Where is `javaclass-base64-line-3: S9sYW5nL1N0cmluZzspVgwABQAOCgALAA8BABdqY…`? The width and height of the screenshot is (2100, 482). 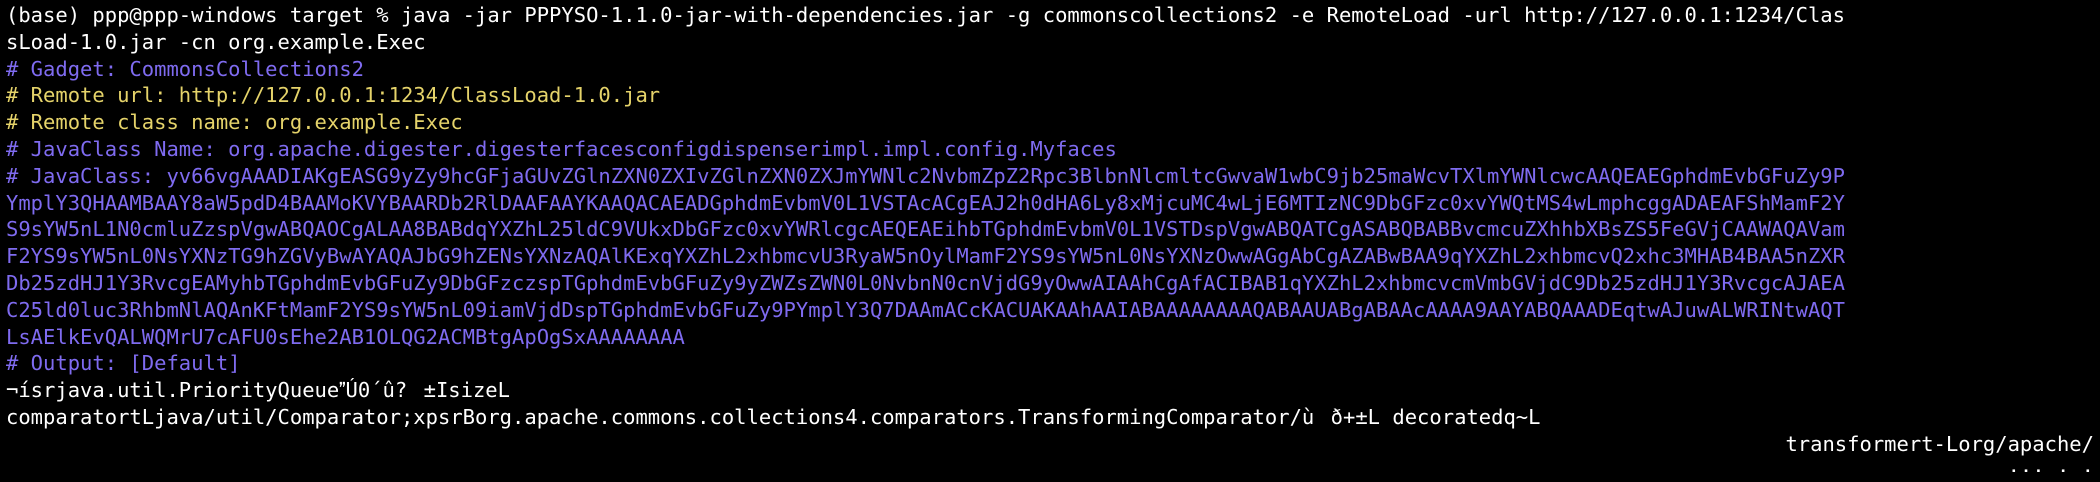
javaclass-base64-line-3: S9sYW5nL1N0cmluZzspVgwABQAOCgALAA8BABdqY… is located at coordinates (925, 229).